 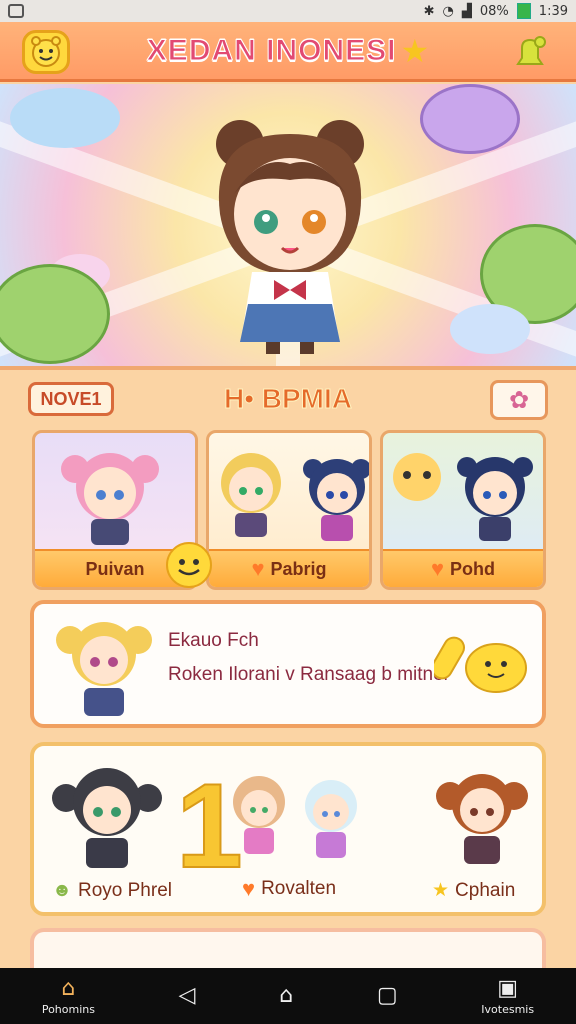 I want to click on new-tab-button: NOVE1, so click(x=71, y=399).